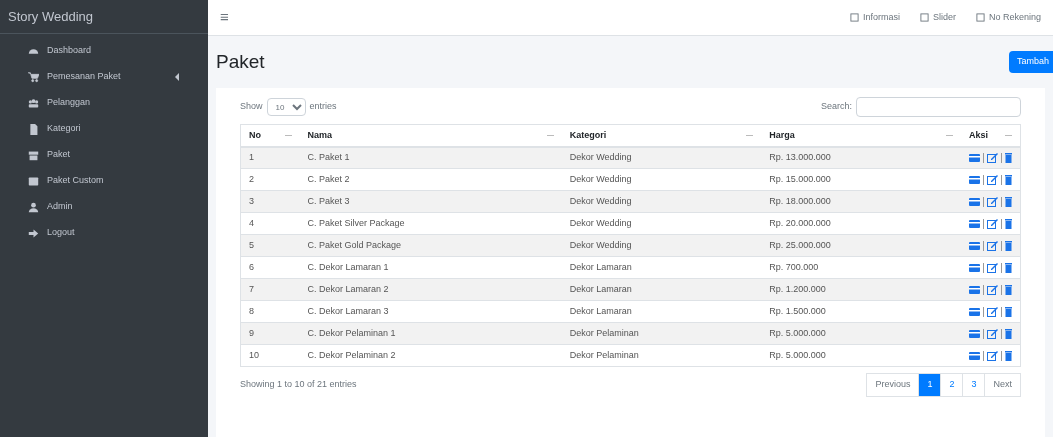 The width and height of the screenshot is (1053, 437). What do you see at coordinates (794, 266) in the screenshot?
I see `table-cell: Rp. 700.000` at bounding box center [794, 266].